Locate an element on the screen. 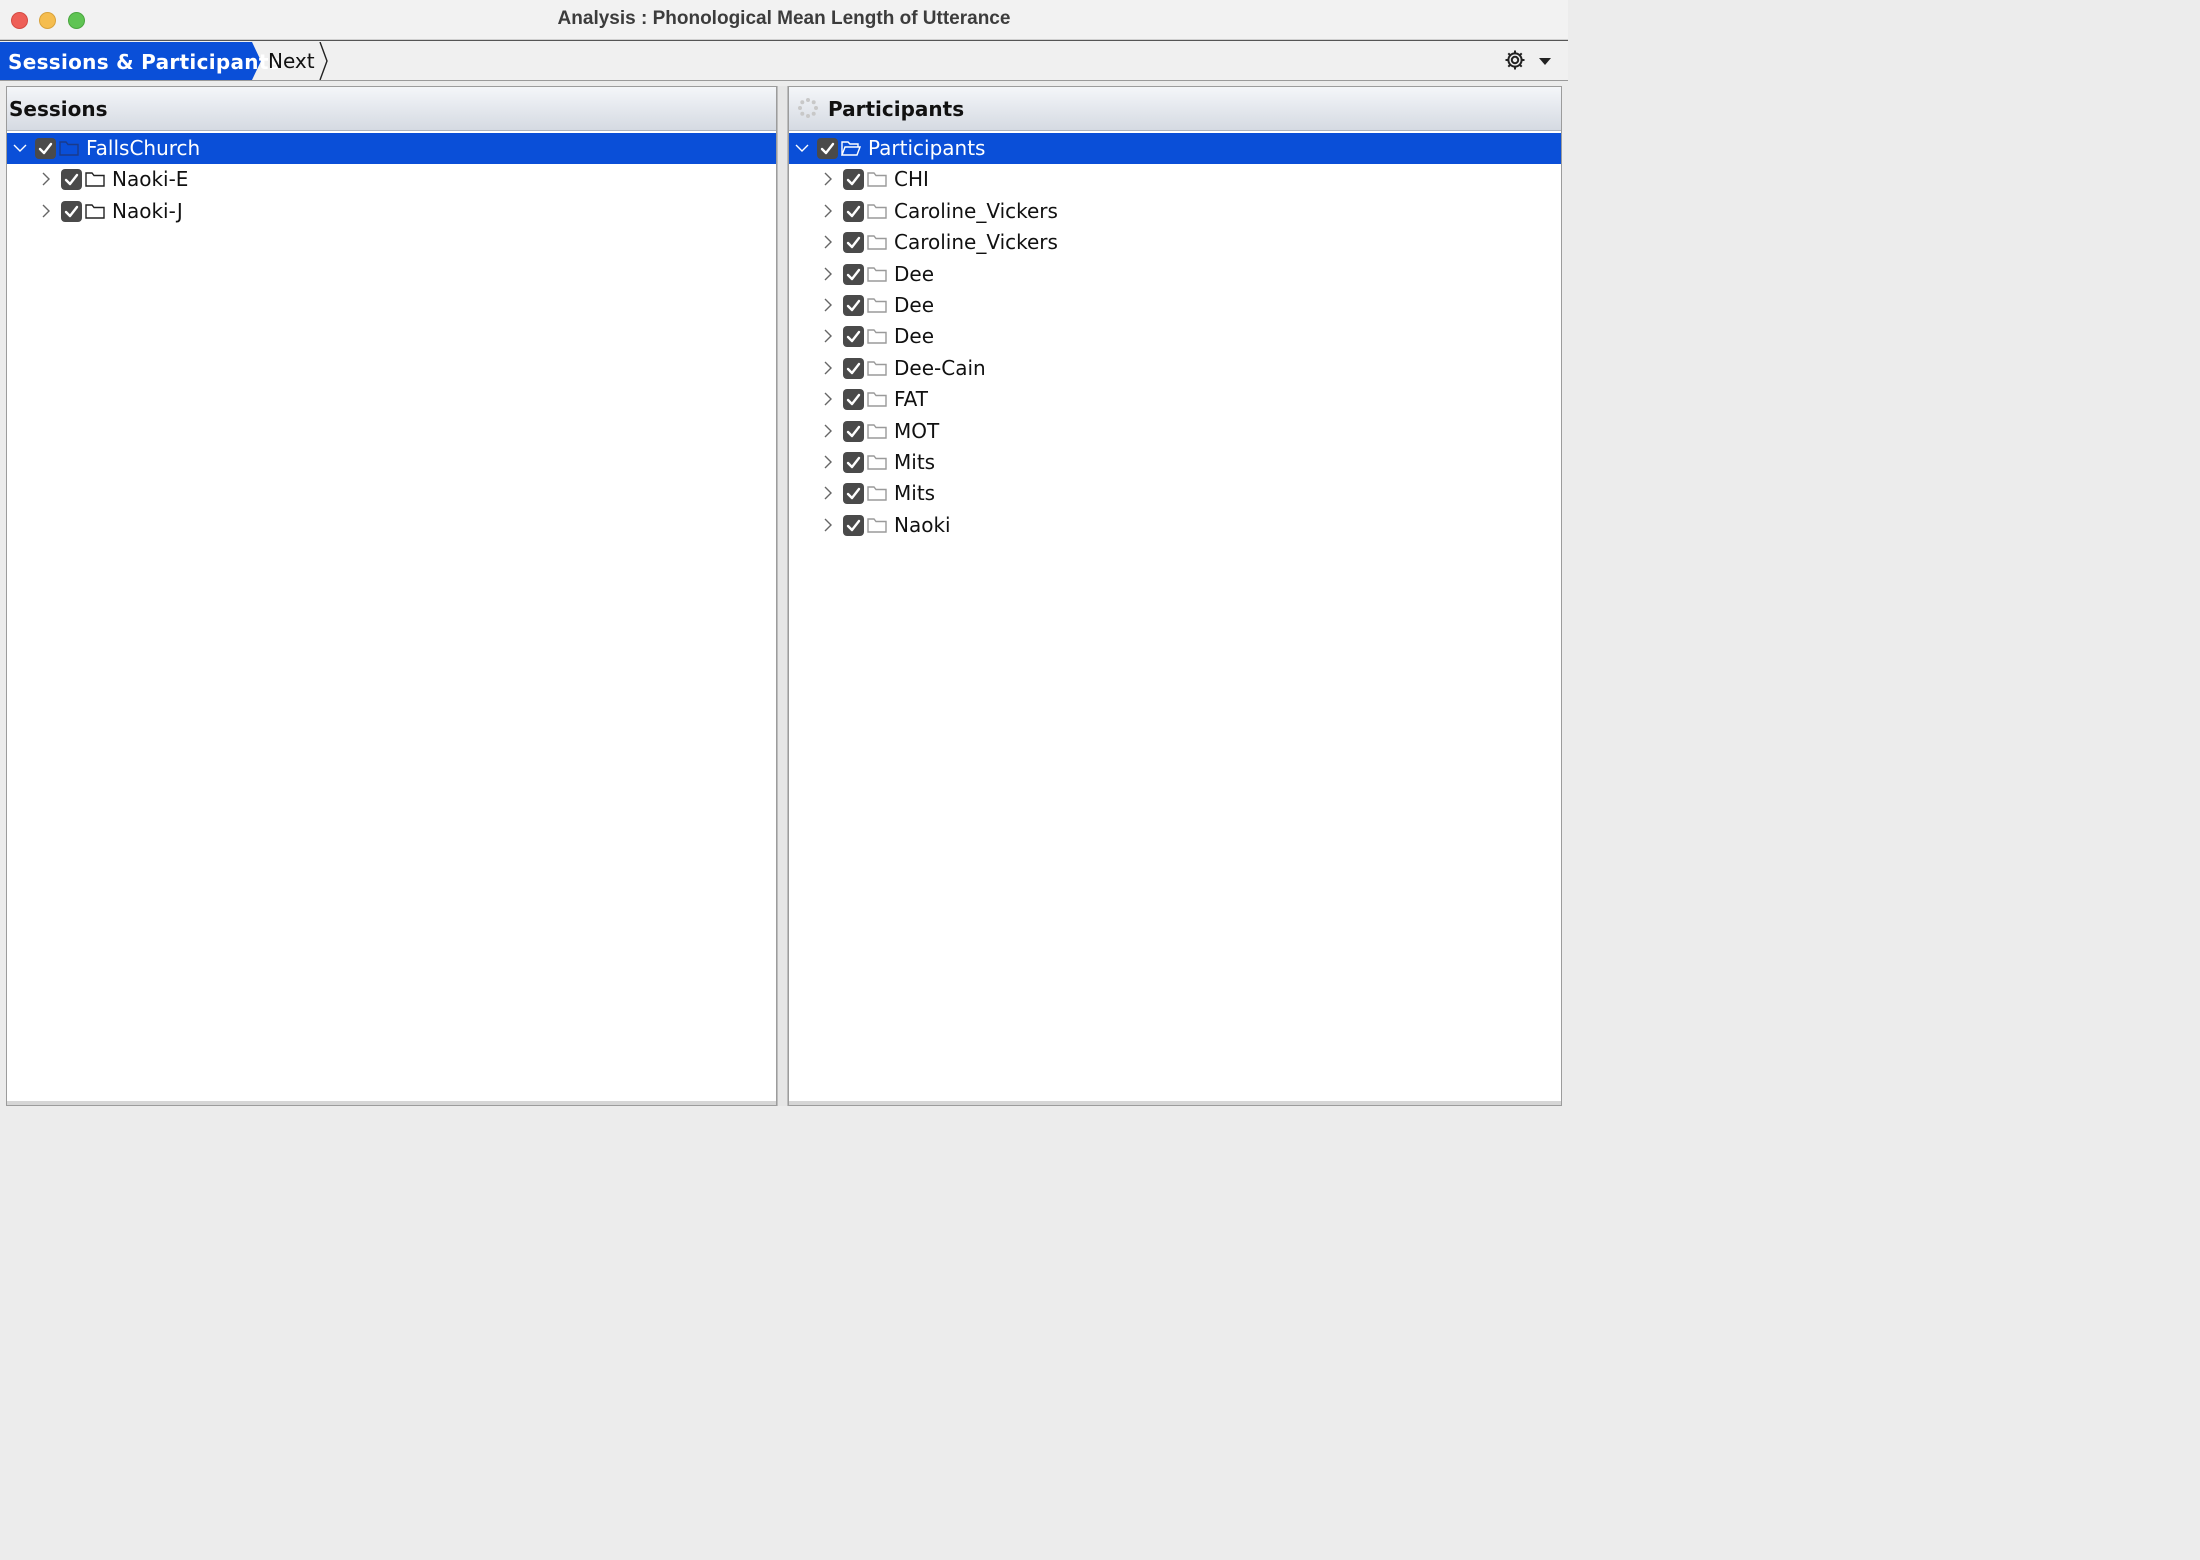 The image size is (2200, 1560). open-folder-icon is located at coordinates (851, 148).